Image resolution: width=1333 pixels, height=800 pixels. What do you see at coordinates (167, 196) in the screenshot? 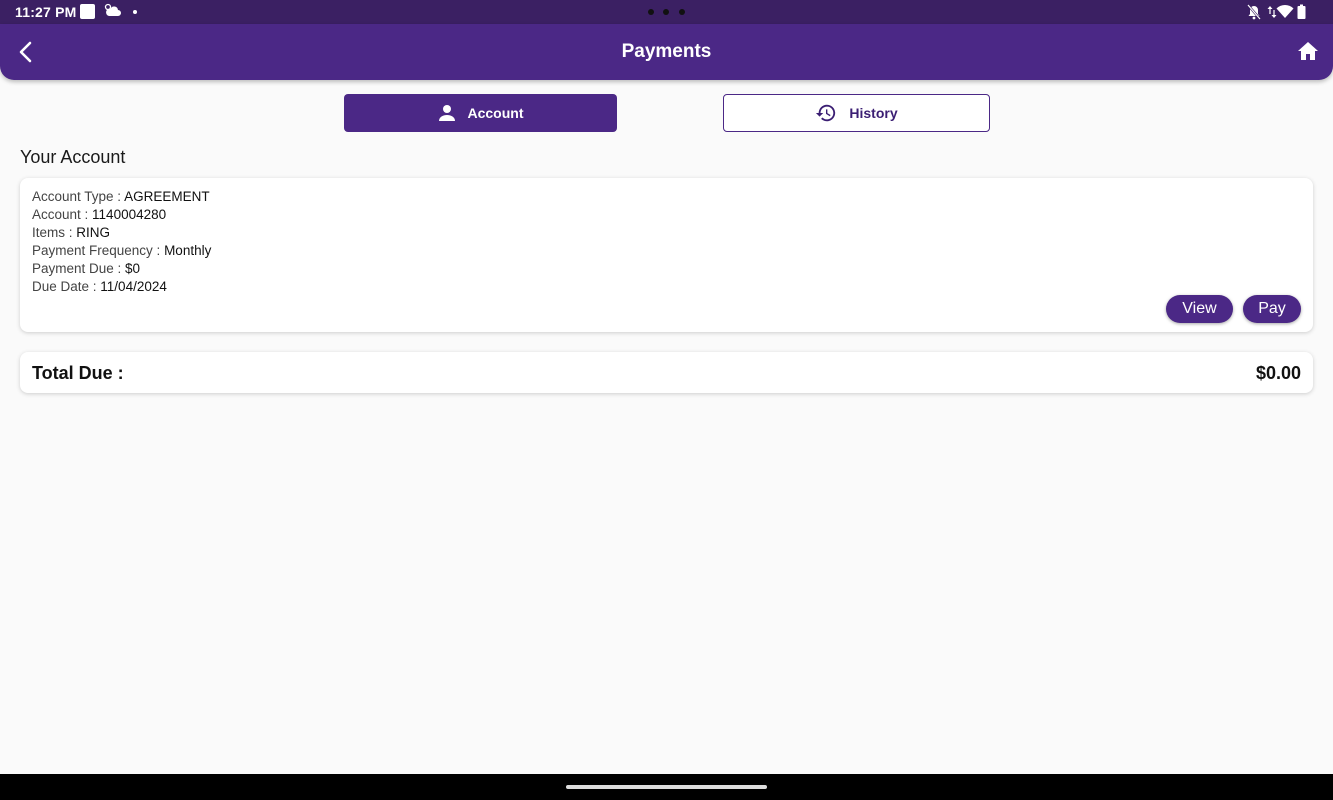
I see `account-type-value: AGREEMENT` at bounding box center [167, 196].